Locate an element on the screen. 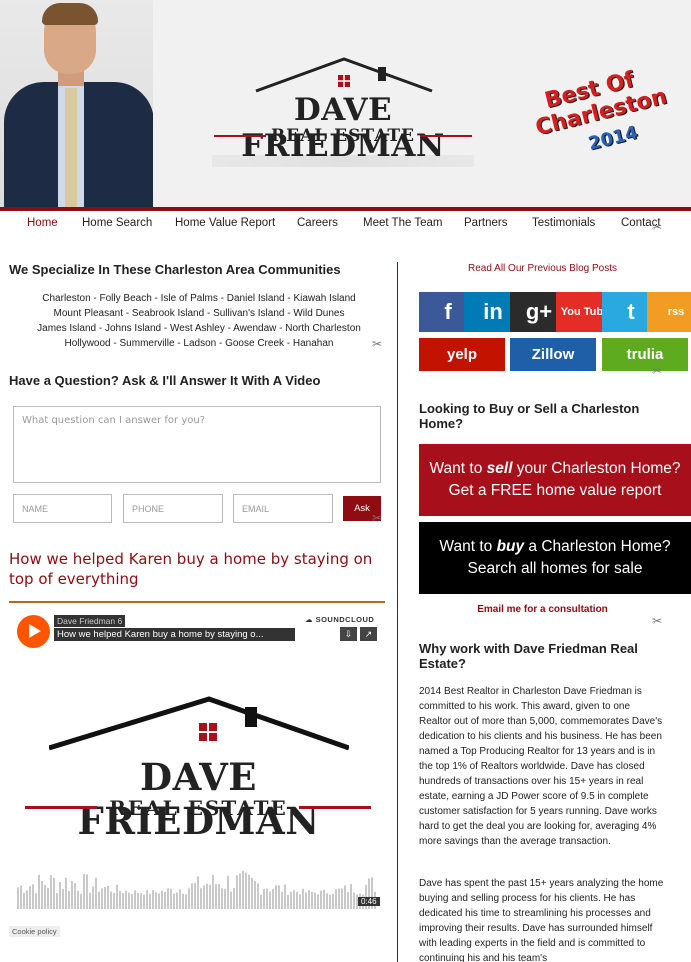 Image resolution: width=691 pixels, height=962 pixels. email-consultation-link: Email me for a consultation is located at coordinates (542, 609).